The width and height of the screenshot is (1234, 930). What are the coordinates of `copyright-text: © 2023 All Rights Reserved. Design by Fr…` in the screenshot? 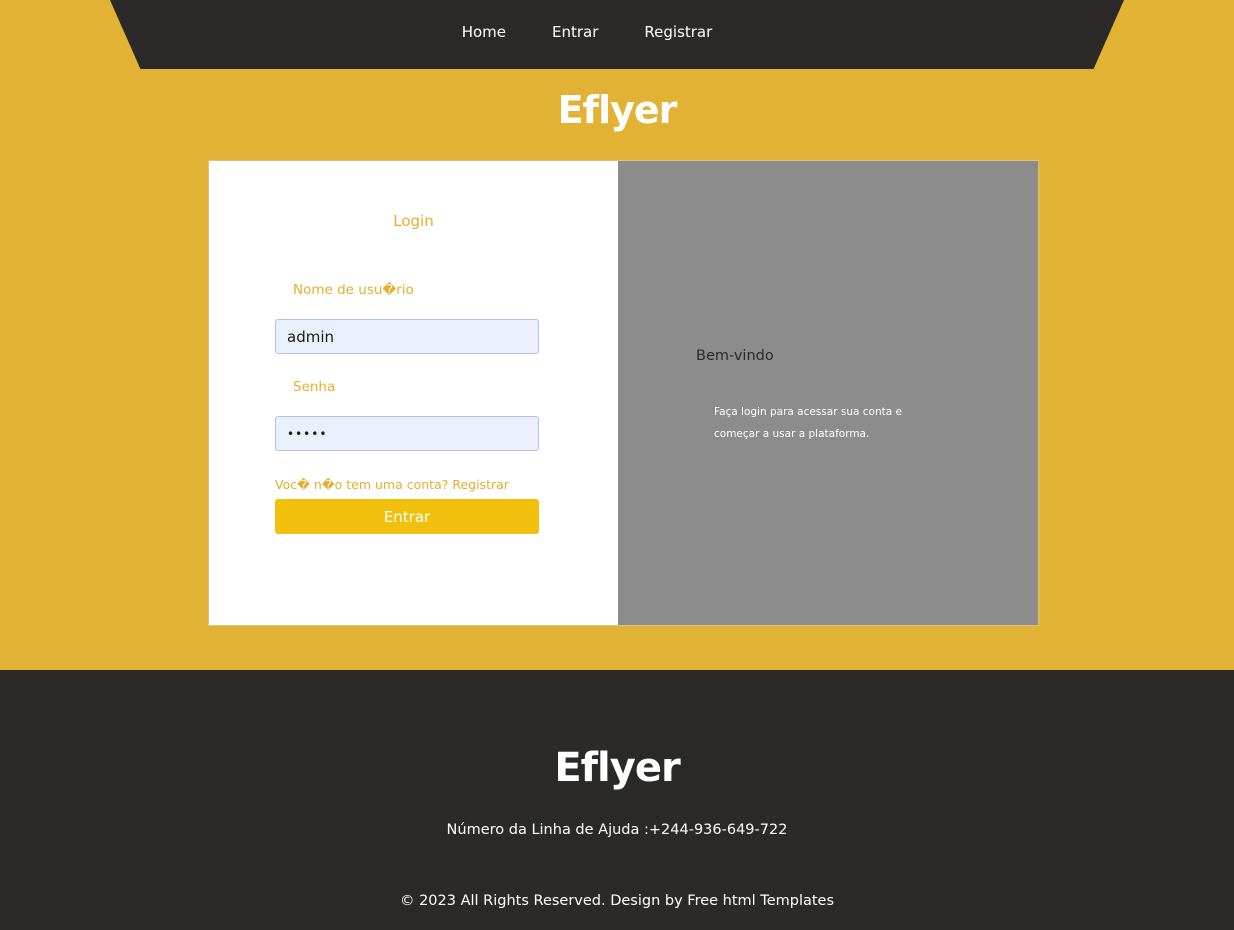 It's located at (617, 901).